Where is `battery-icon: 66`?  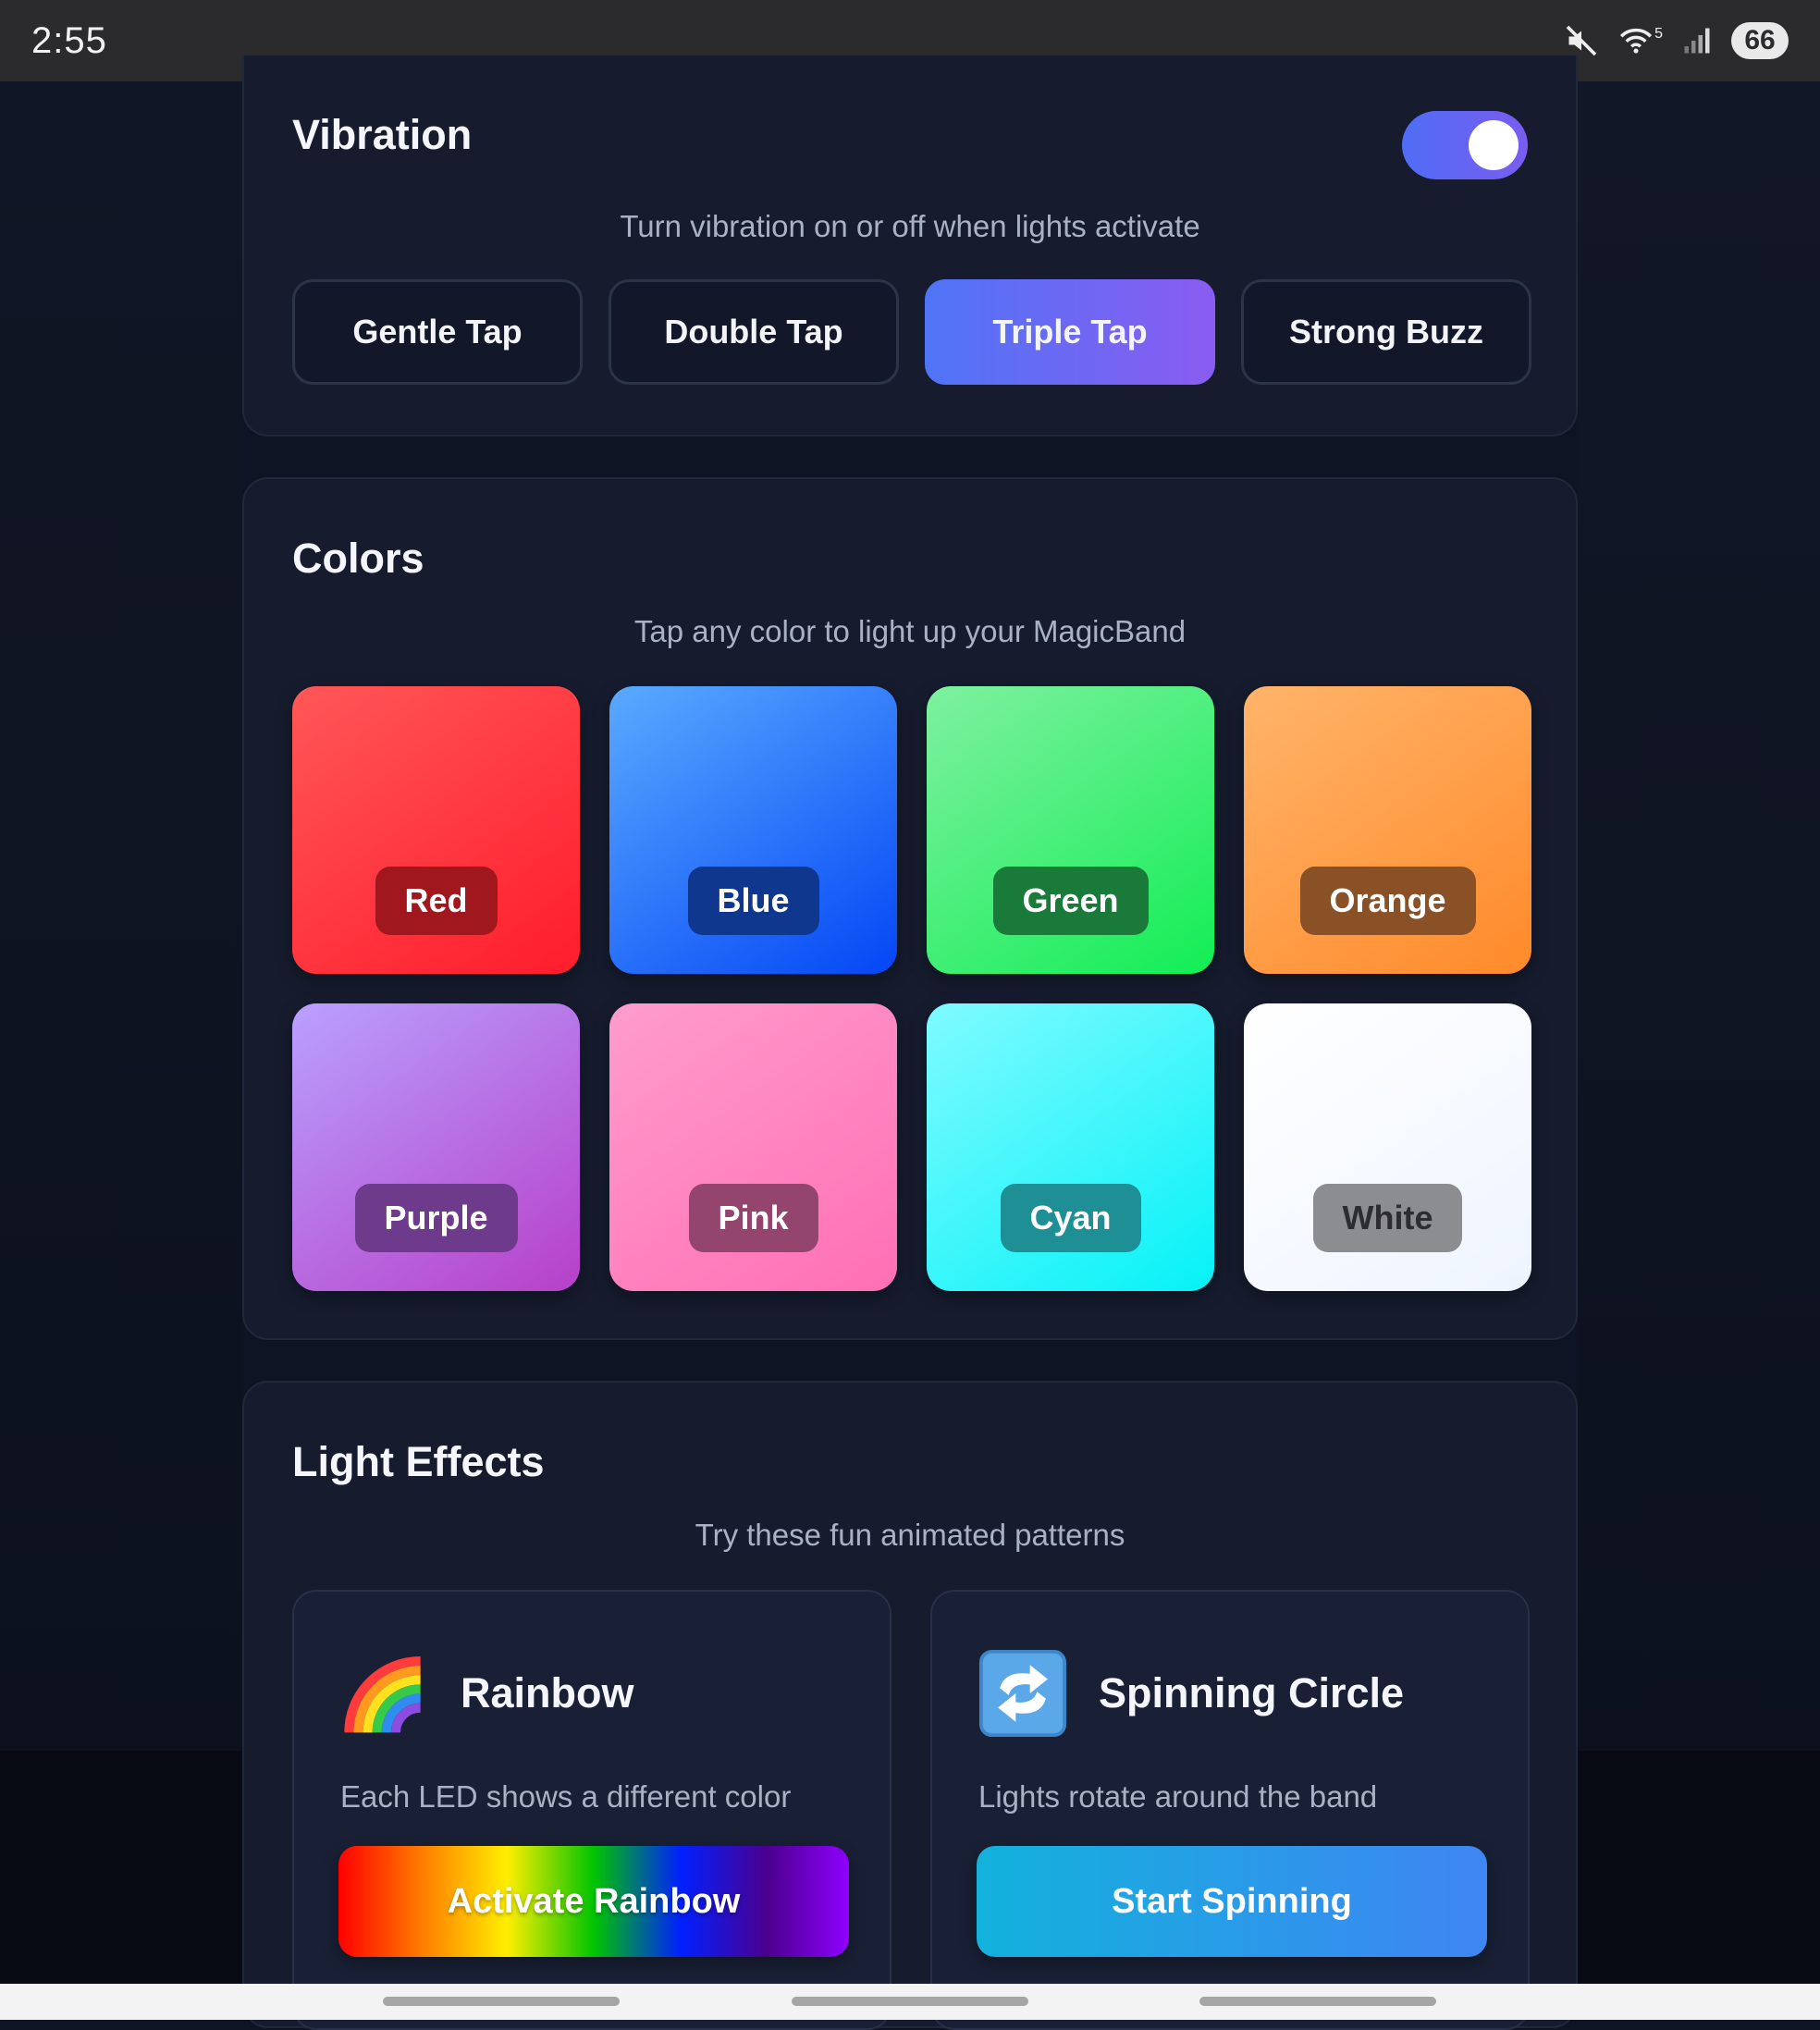 battery-icon: 66 is located at coordinates (1760, 40).